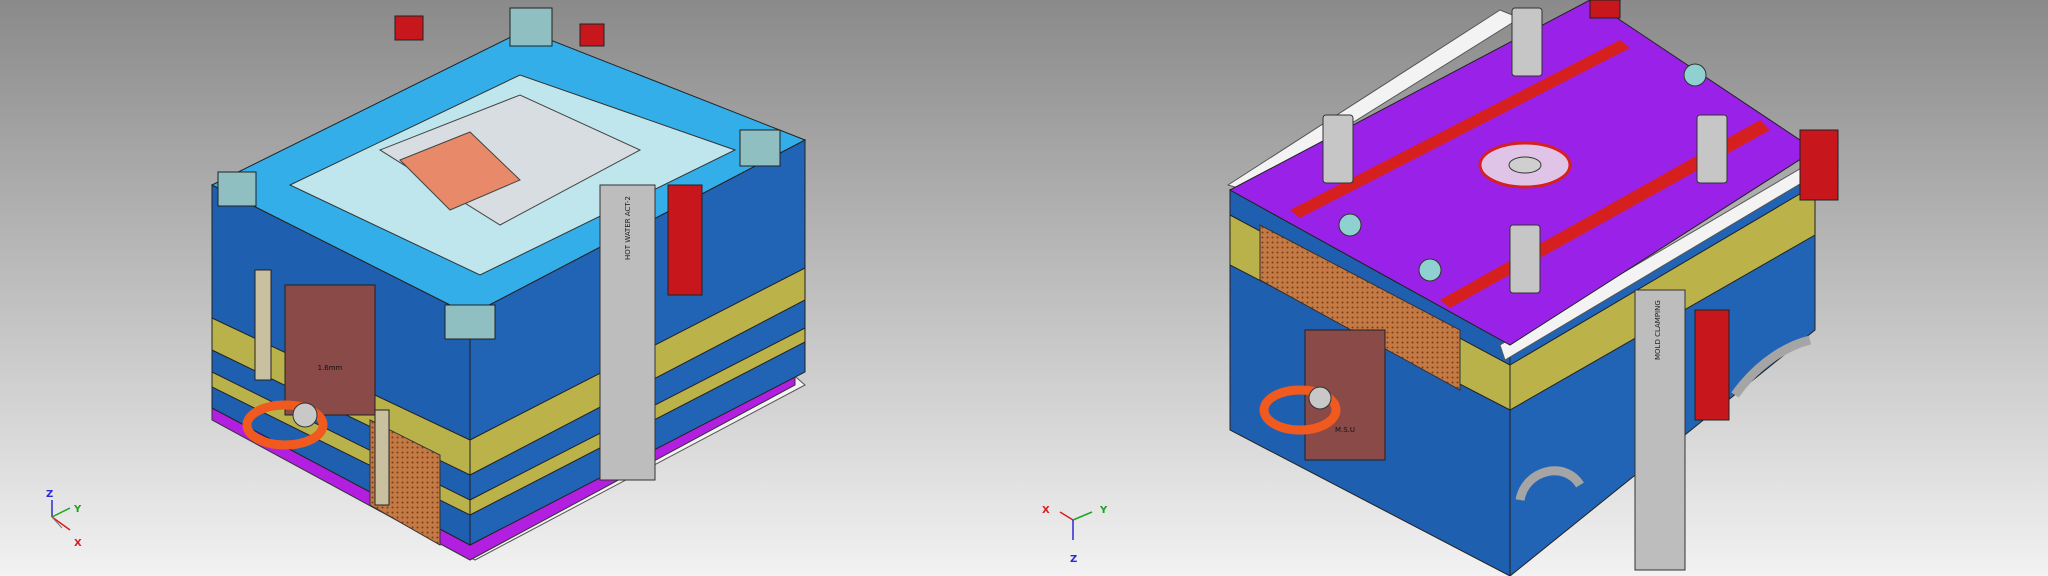  I want to click on lift-plate-marking: M.S.U, so click(1345, 430).